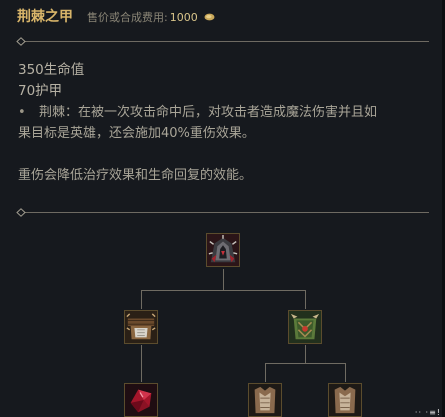 This screenshot has width=445, height=417. What do you see at coordinates (141, 327) in the screenshot?
I see `bramble-vest-icon` at bounding box center [141, 327].